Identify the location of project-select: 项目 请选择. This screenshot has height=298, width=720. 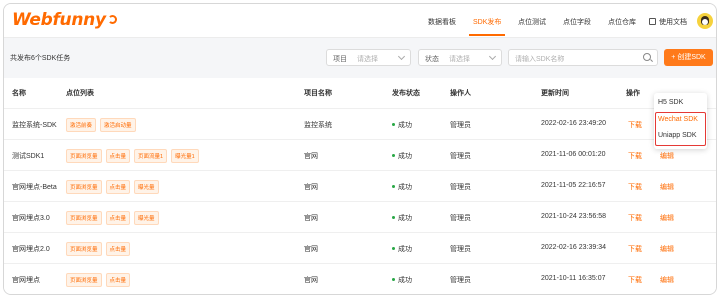
(368, 57).